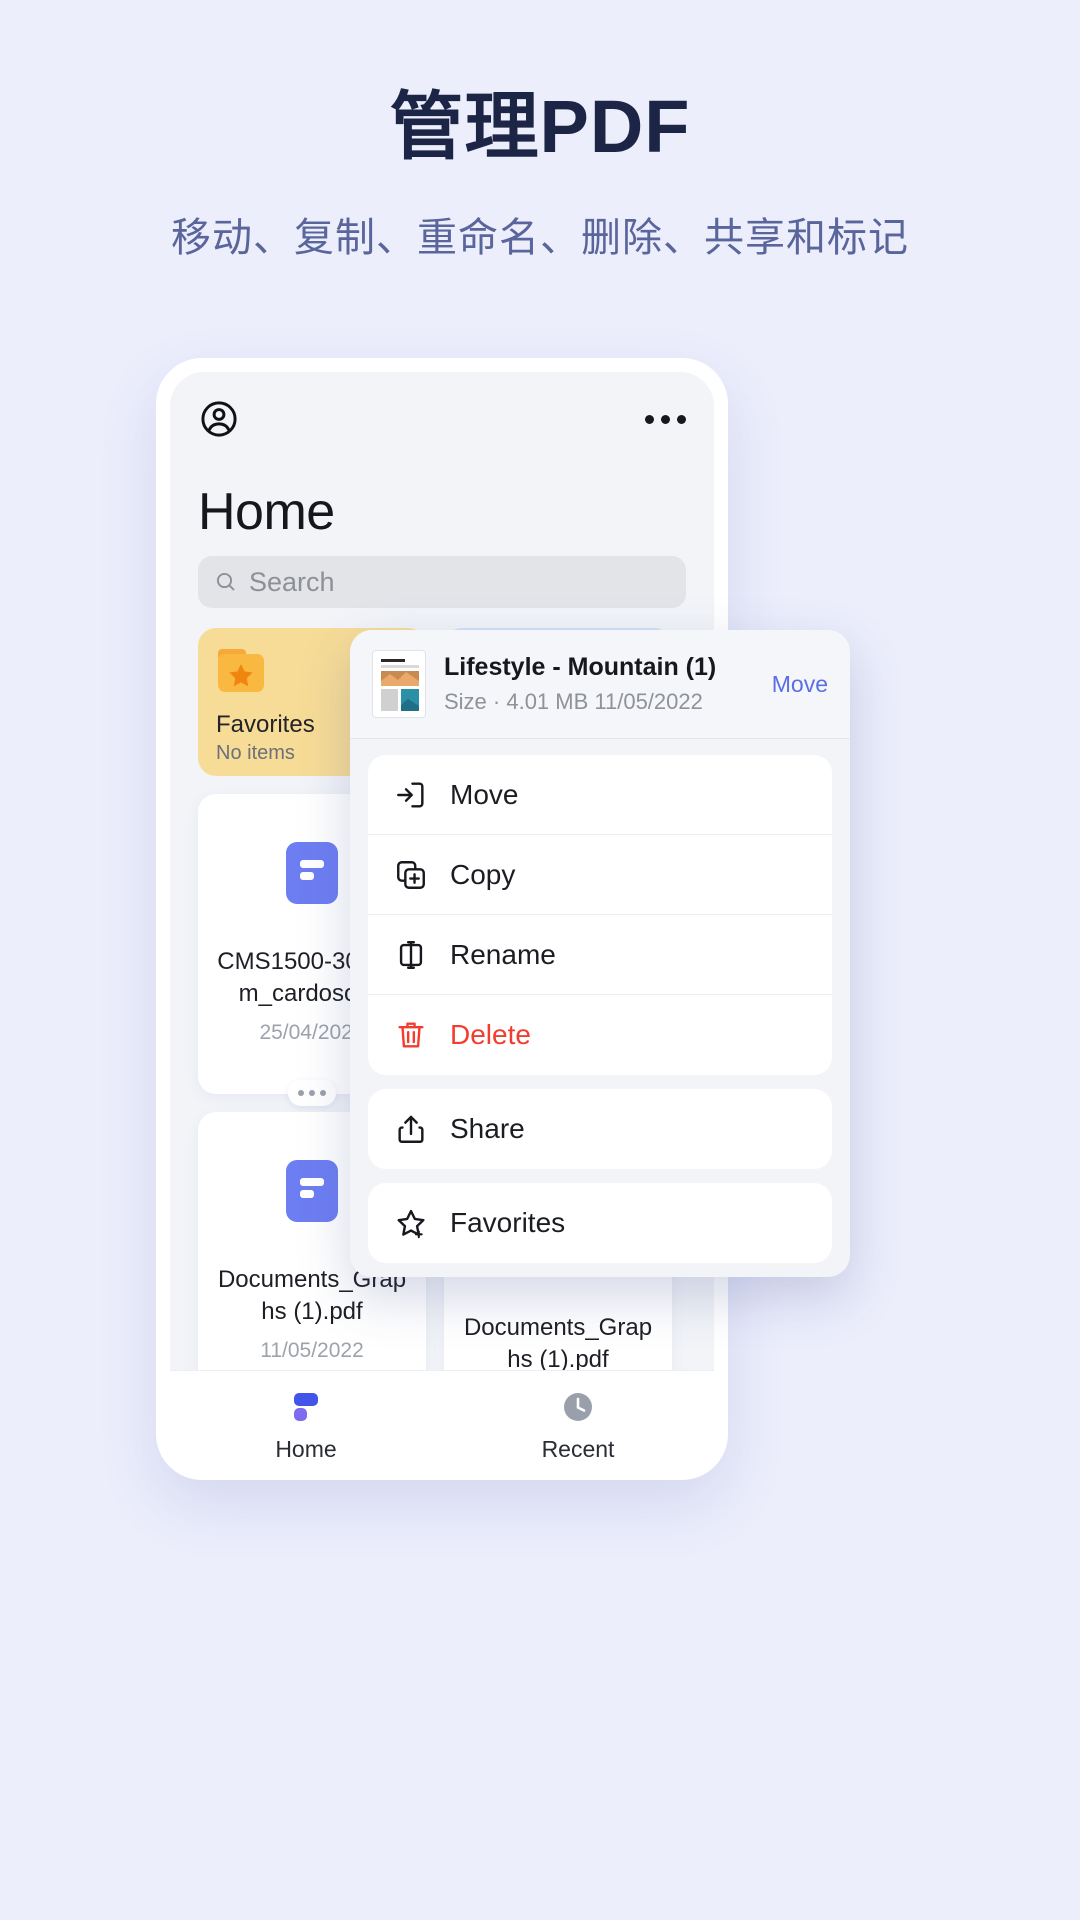 Image resolution: width=1080 pixels, height=1920 pixels. I want to click on action-group-share: Share, so click(600, 1129).